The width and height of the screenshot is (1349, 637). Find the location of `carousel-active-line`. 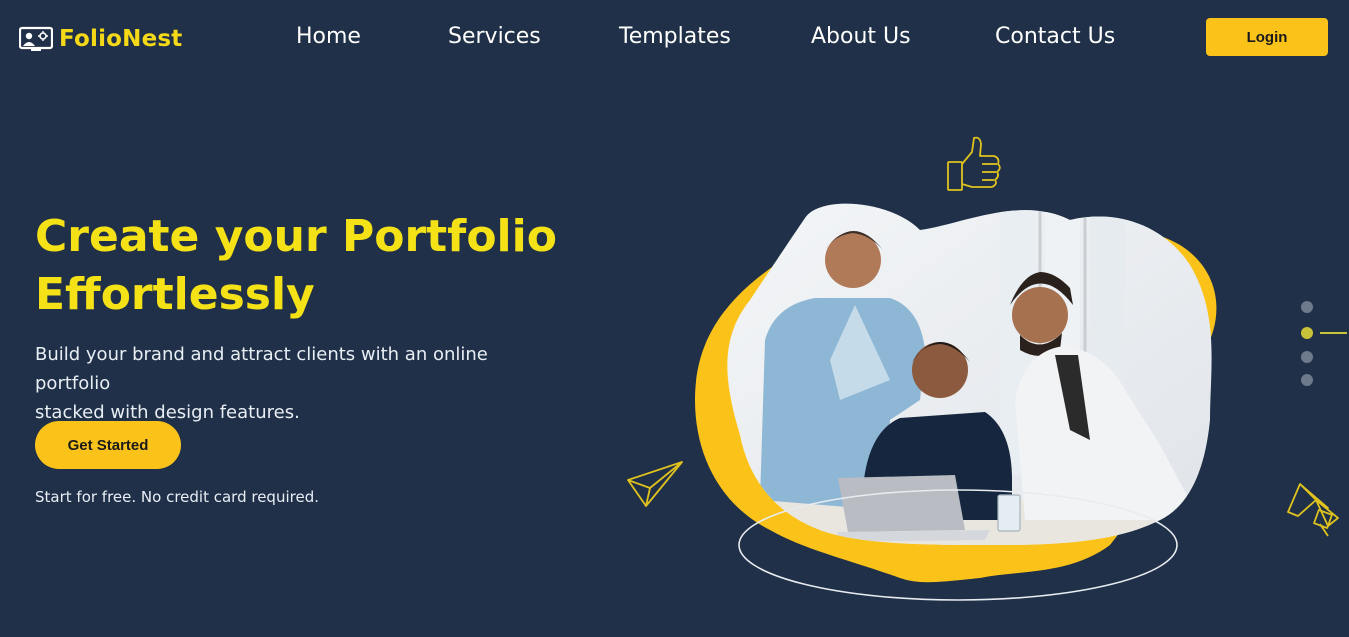

carousel-active-line is located at coordinates (1333, 333).